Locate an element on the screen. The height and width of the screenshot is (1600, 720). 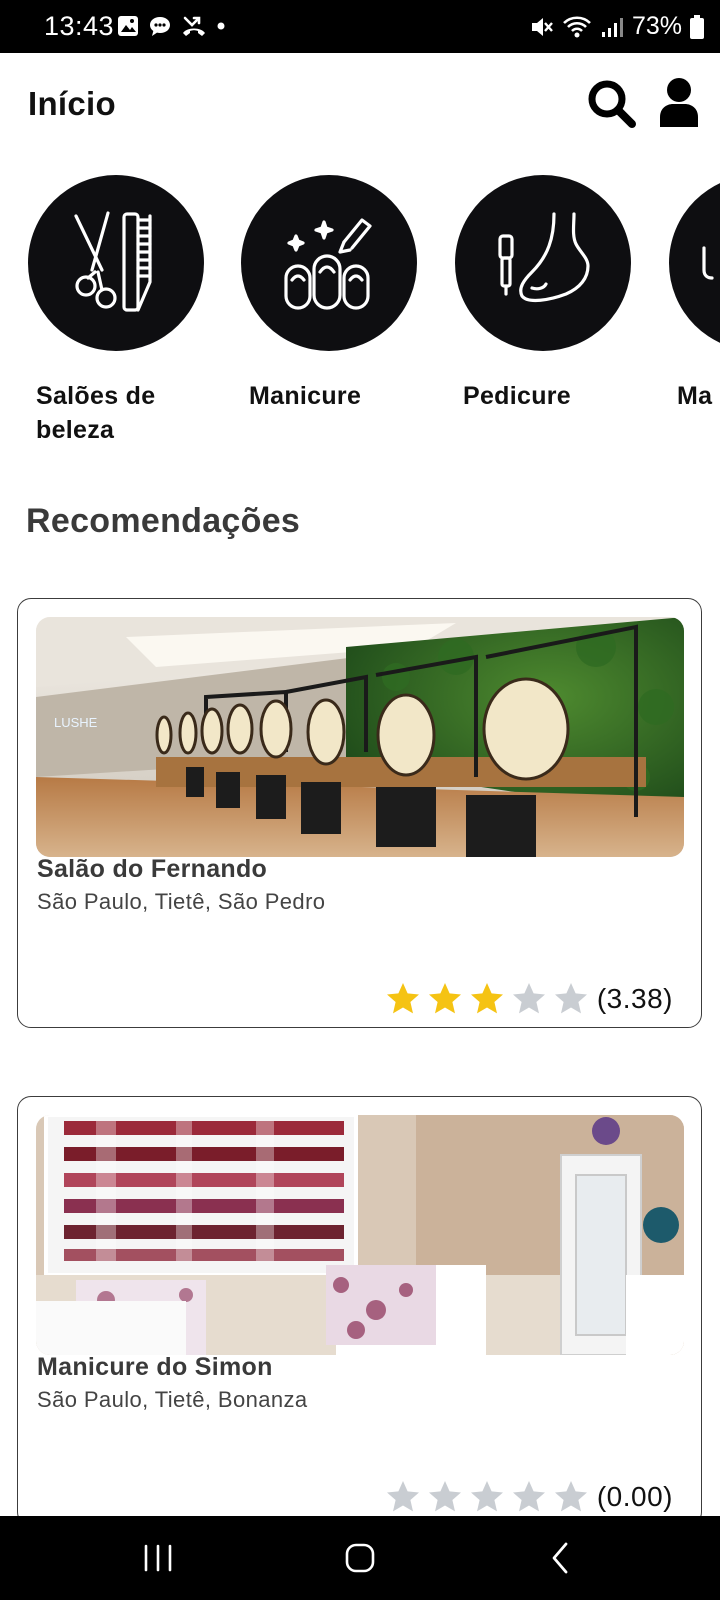
salon-sign-text: LUSHE is located at coordinates (76, 722).